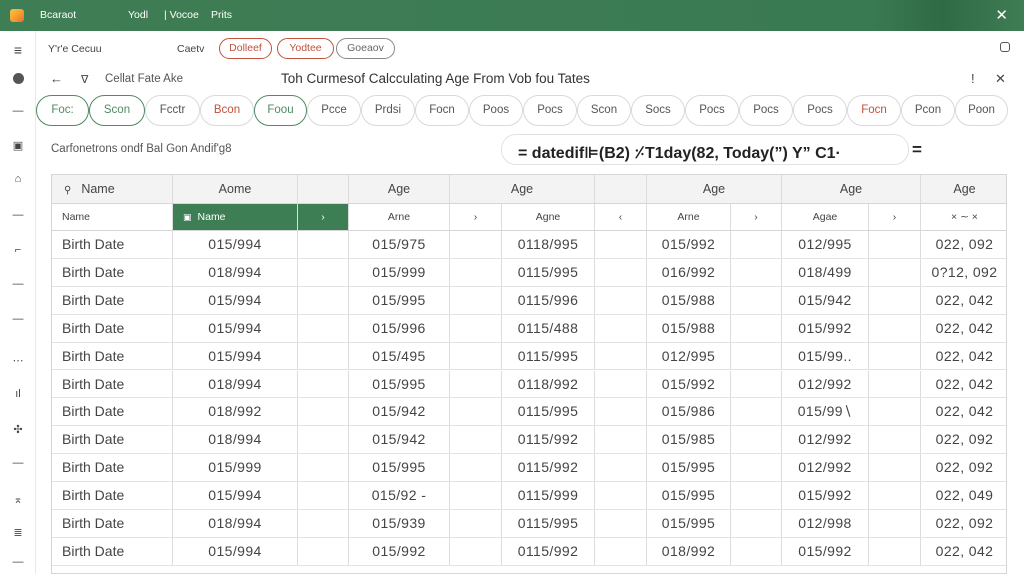  I want to click on cell-value: 0?12, 092, so click(963, 272).